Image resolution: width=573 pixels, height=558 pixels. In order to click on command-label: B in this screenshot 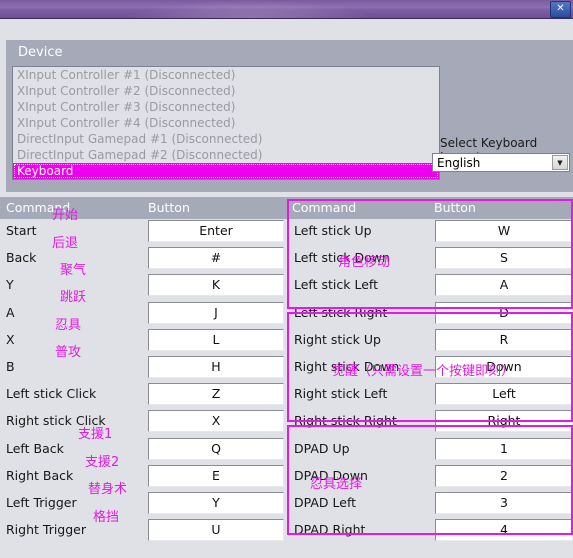, I will do `click(10, 366)`.